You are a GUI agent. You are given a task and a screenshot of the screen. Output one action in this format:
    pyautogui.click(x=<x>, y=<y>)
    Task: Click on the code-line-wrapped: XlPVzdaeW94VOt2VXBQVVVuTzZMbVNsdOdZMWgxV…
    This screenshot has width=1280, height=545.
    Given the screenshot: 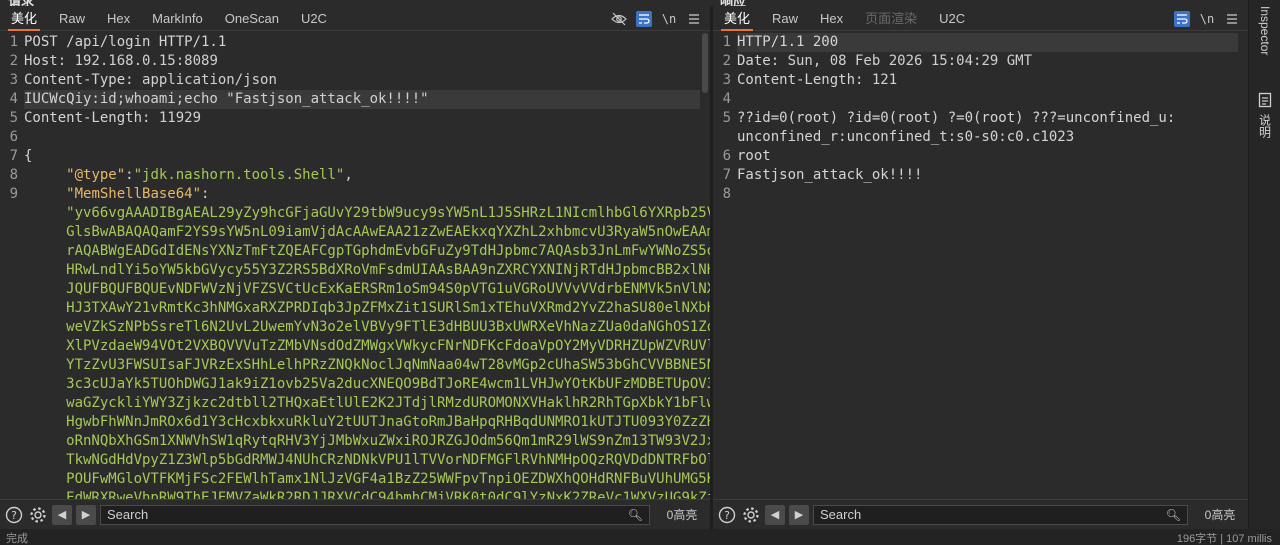 What is the action you would take?
    pyautogui.click(x=367, y=346)
    